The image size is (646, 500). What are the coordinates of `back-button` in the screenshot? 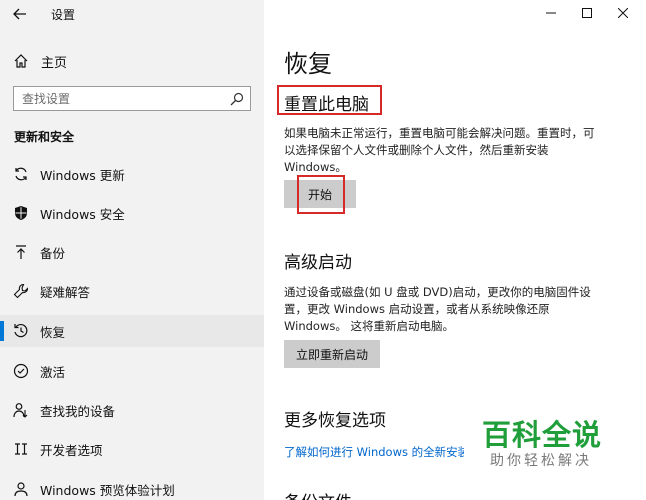 It's located at (20, 14).